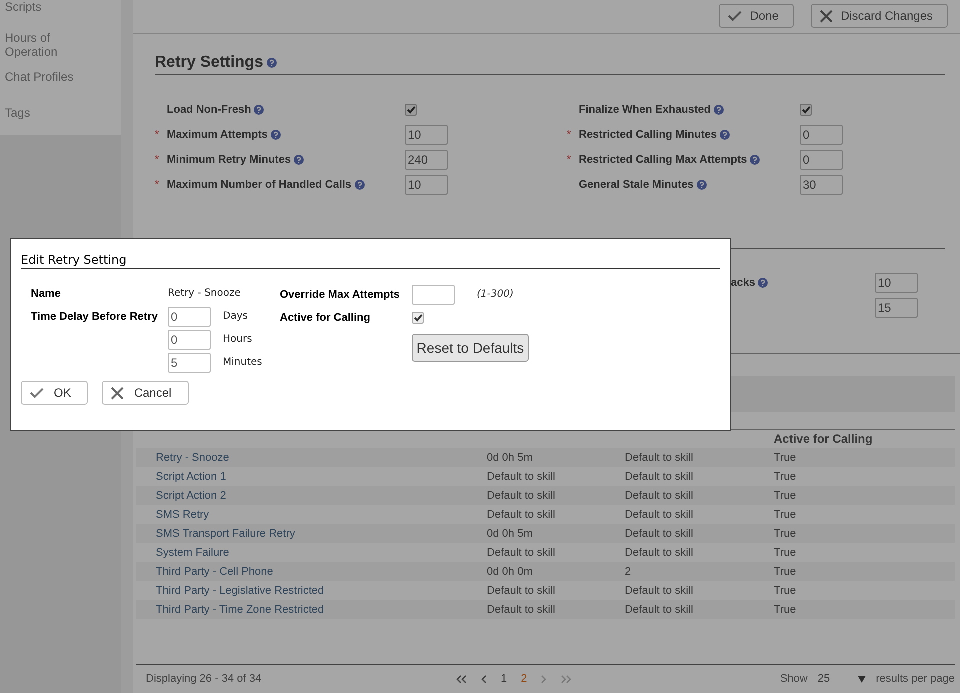 This screenshot has height=693, width=960. Describe the element at coordinates (433, 294) in the screenshot. I see `input-field` at that location.